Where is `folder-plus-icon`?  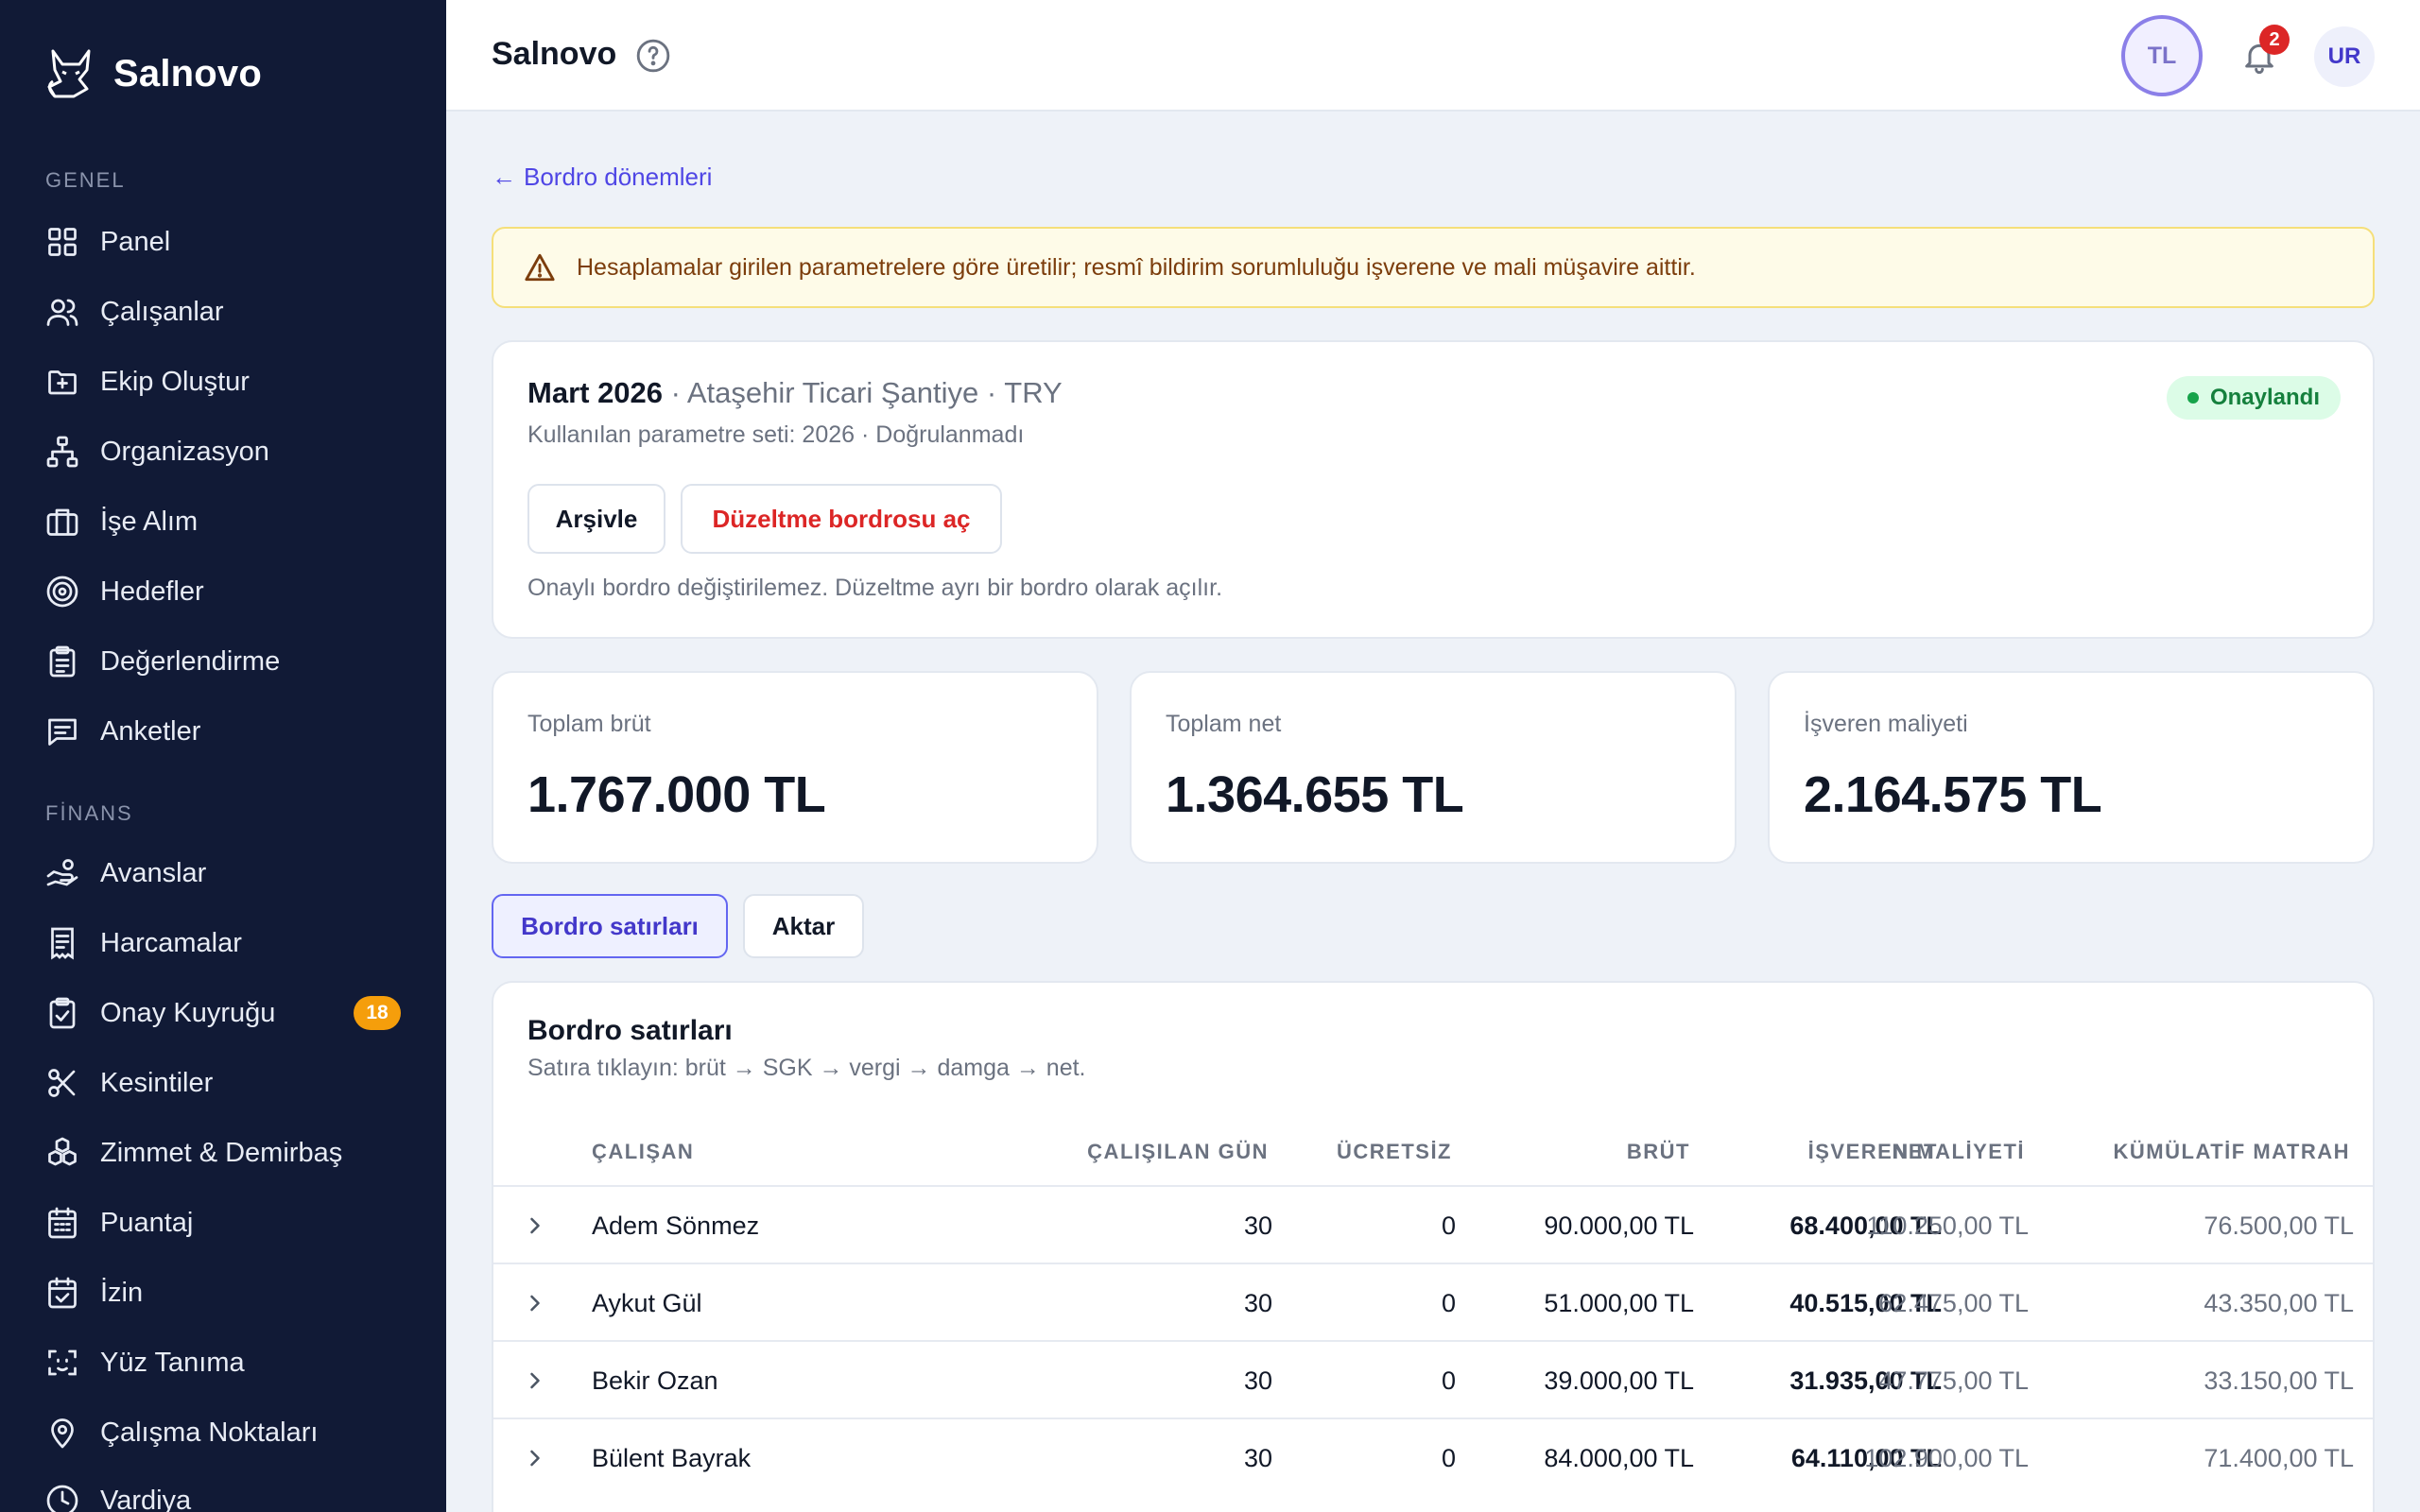
folder-plus-icon is located at coordinates (63, 382).